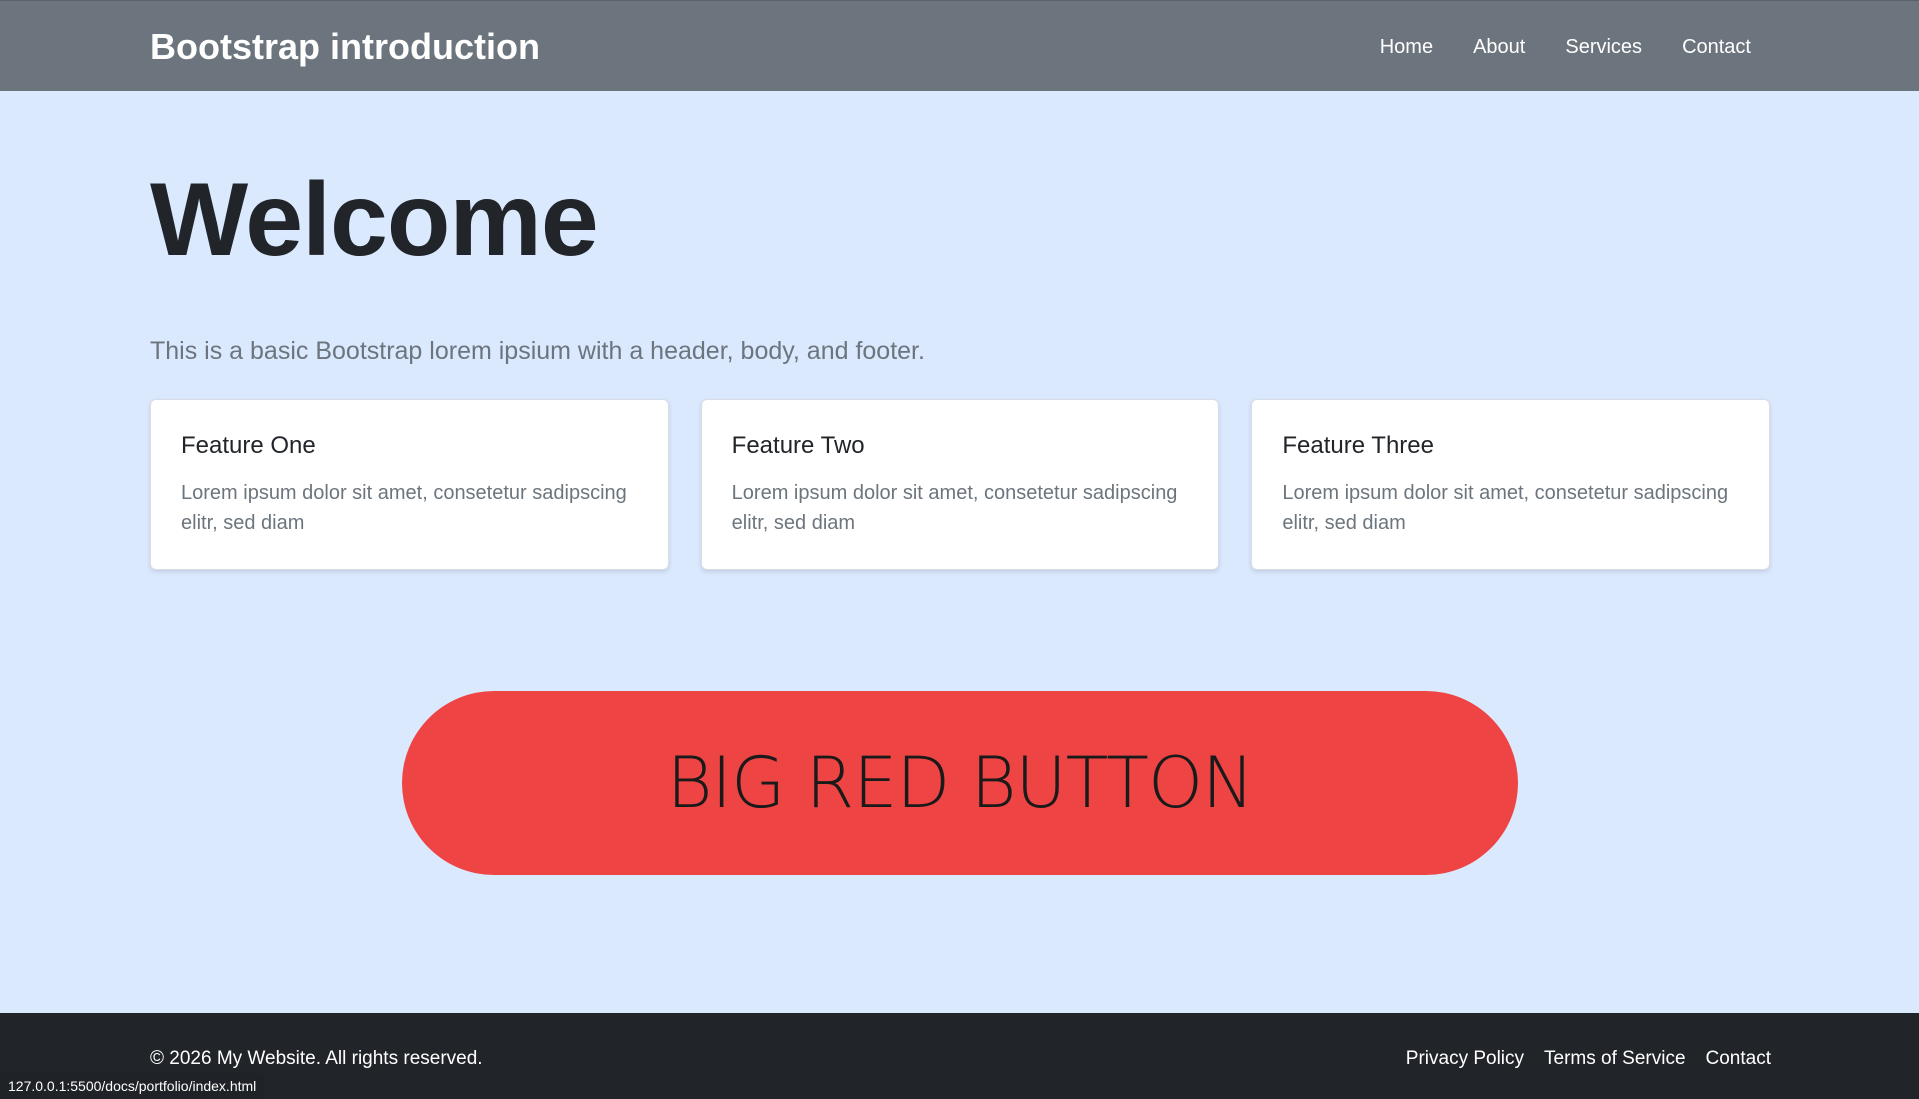 The image size is (1919, 1099). What do you see at coordinates (345, 47) in the screenshot?
I see `brand-link: Bootstrap introduction` at bounding box center [345, 47].